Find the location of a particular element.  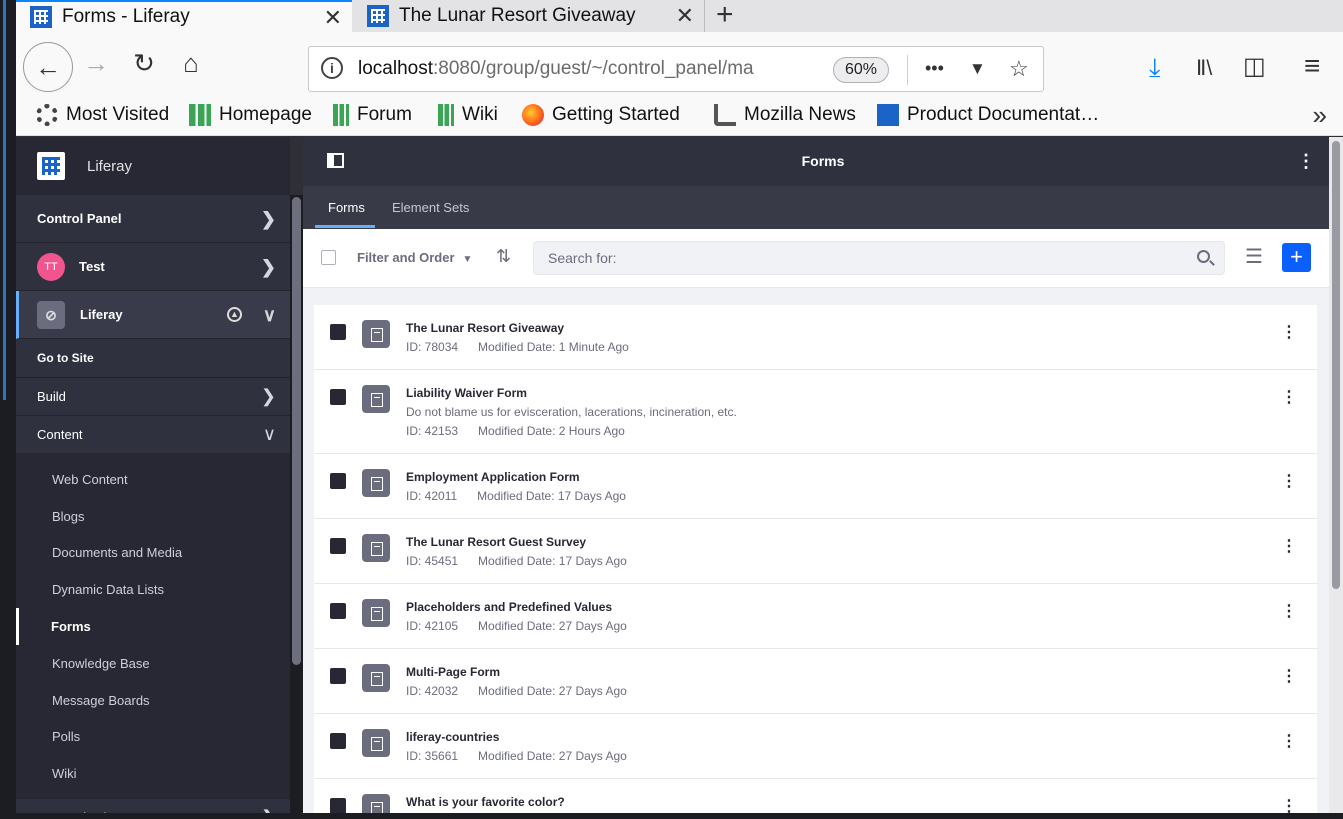

user-row: TT Test ❯ is located at coordinates (153, 267).